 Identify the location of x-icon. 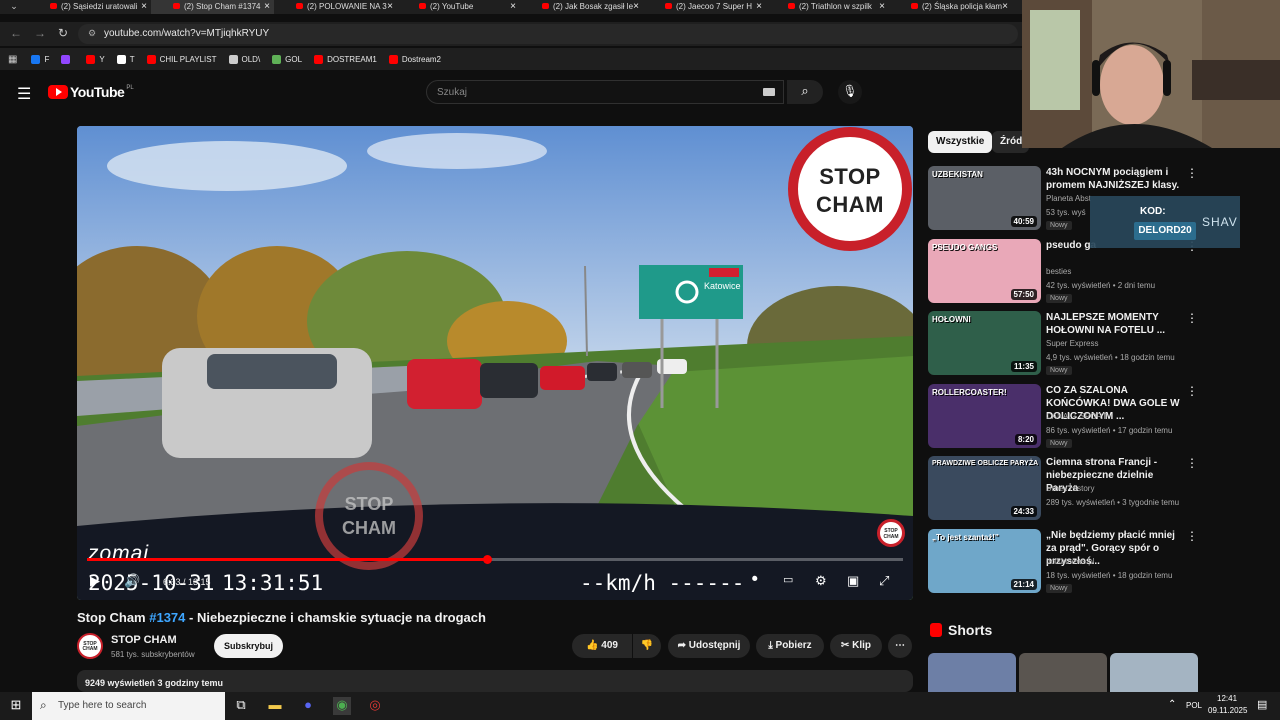
(121, 59).